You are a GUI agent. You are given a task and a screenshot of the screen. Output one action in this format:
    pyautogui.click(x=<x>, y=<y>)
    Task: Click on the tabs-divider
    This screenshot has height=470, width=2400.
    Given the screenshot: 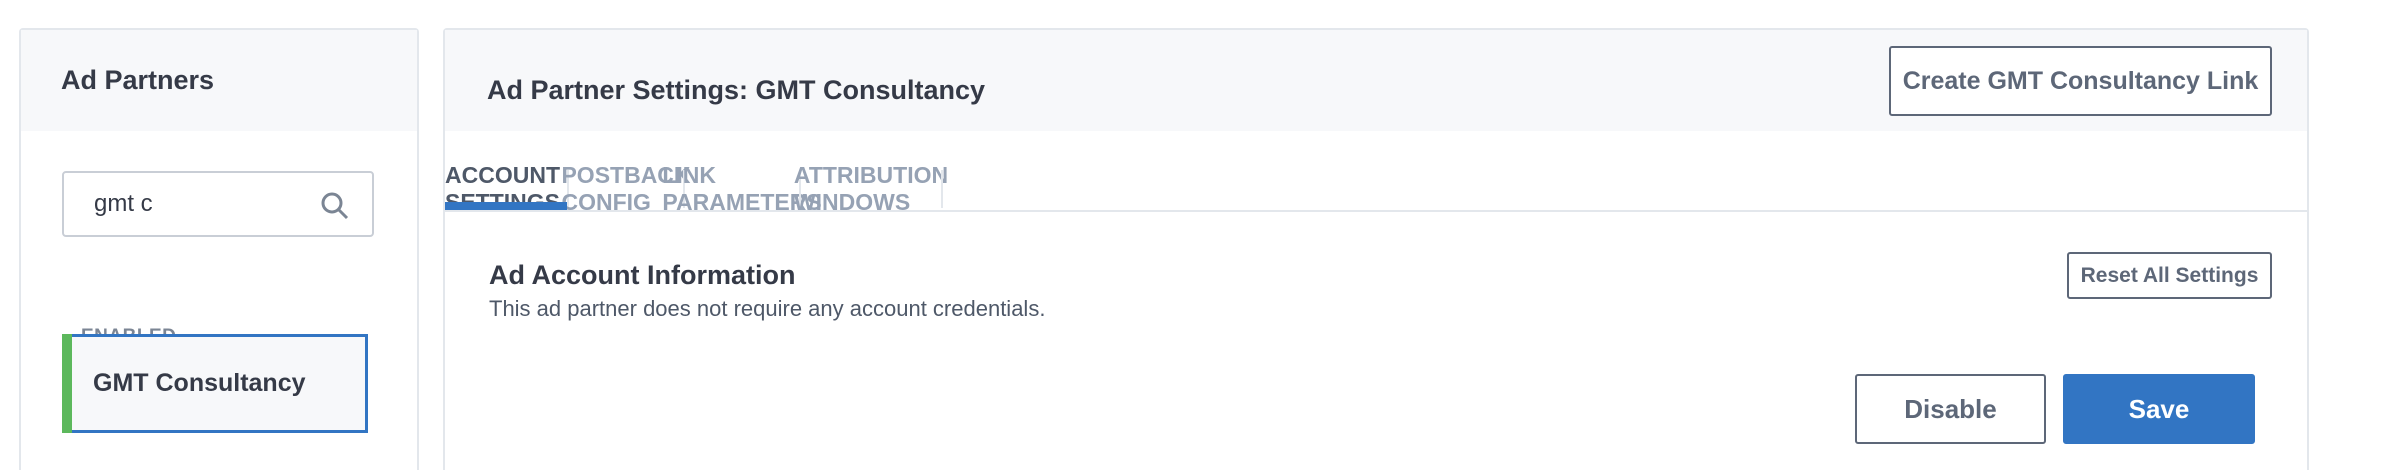 What is the action you would take?
    pyautogui.click(x=1376, y=211)
    